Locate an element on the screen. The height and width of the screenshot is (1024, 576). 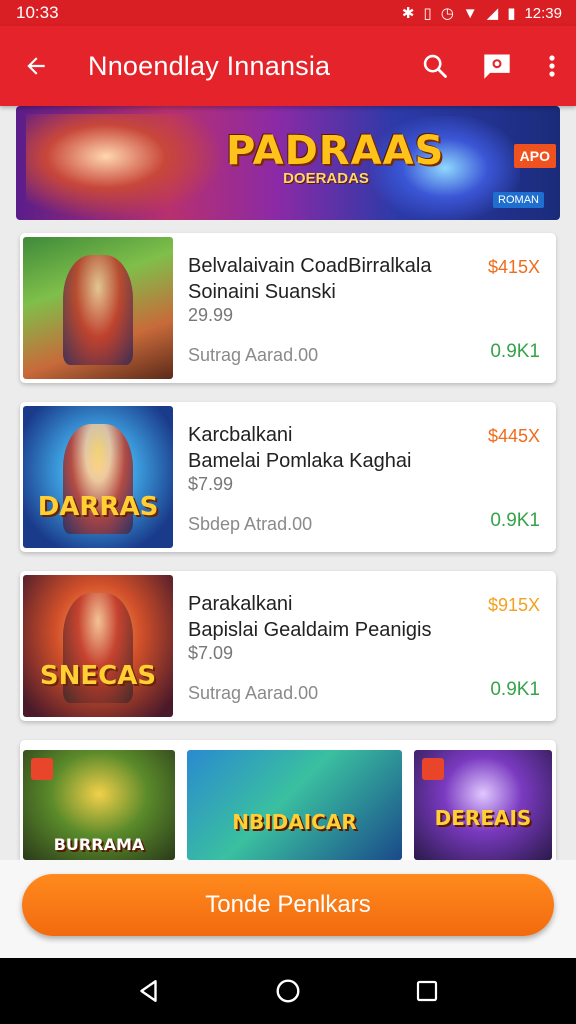
system-nav-bar is located at coordinates (288, 991).